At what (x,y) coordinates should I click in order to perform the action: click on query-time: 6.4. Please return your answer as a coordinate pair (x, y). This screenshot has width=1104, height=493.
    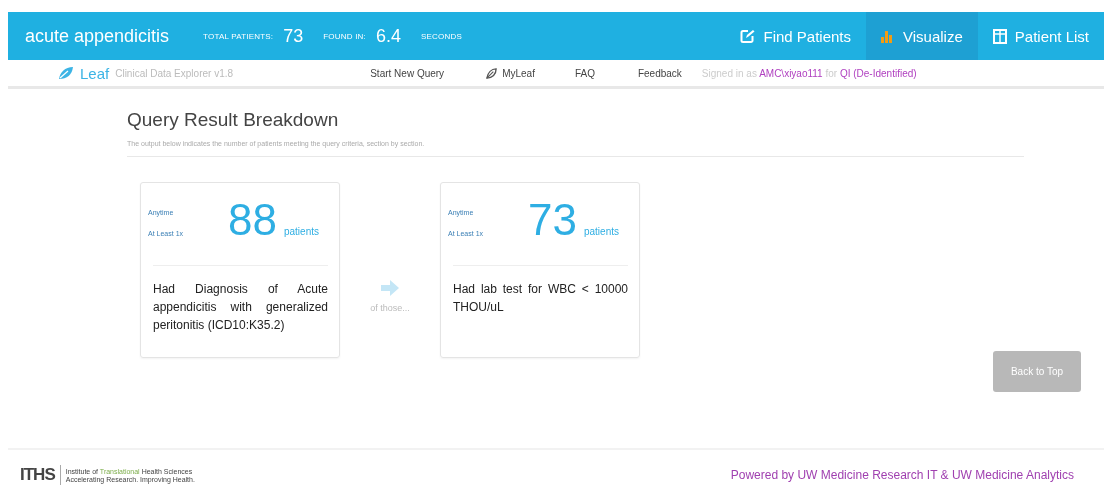
    Looking at the image, I should click on (388, 36).